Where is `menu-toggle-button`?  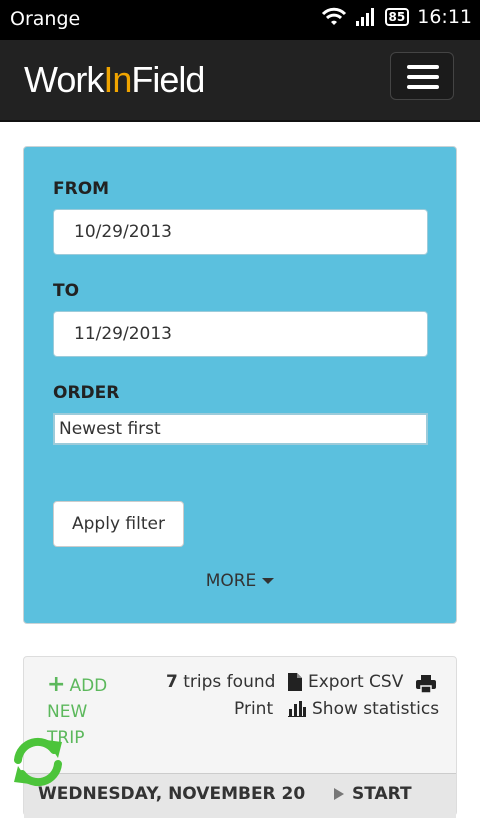
menu-toggle-button is located at coordinates (422, 76).